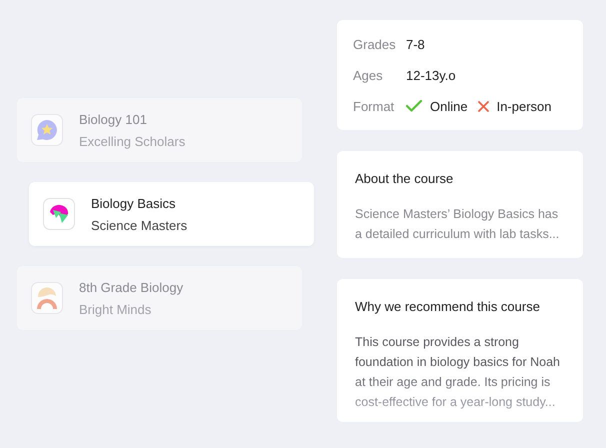 This screenshot has width=606, height=448. What do you see at coordinates (131, 287) in the screenshot?
I see `course-title: 8th Grade Biology` at bounding box center [131, 287].